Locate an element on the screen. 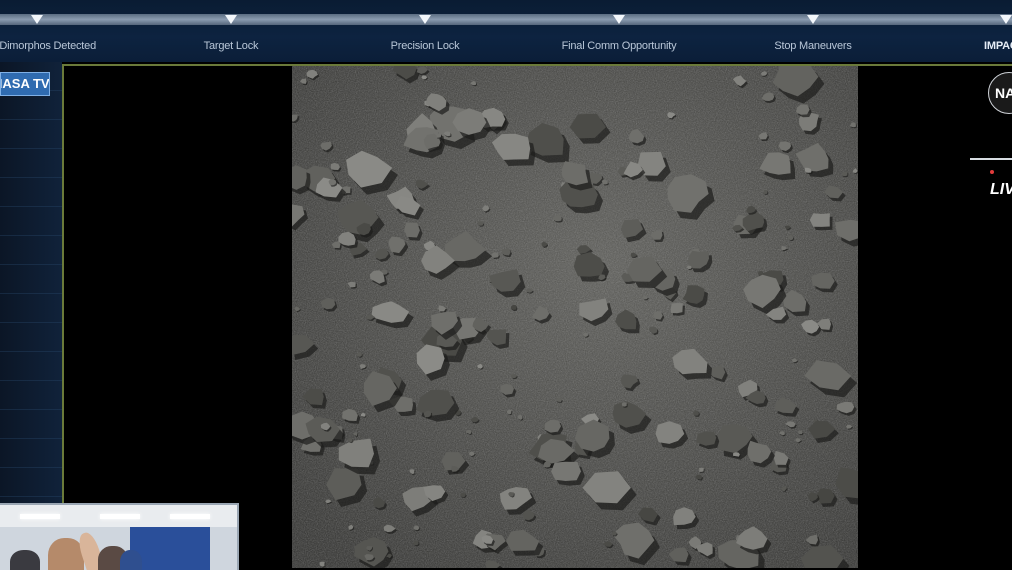 This screenshot has height=570, width=1012. timeline-track is located at coordinates (506, 19).